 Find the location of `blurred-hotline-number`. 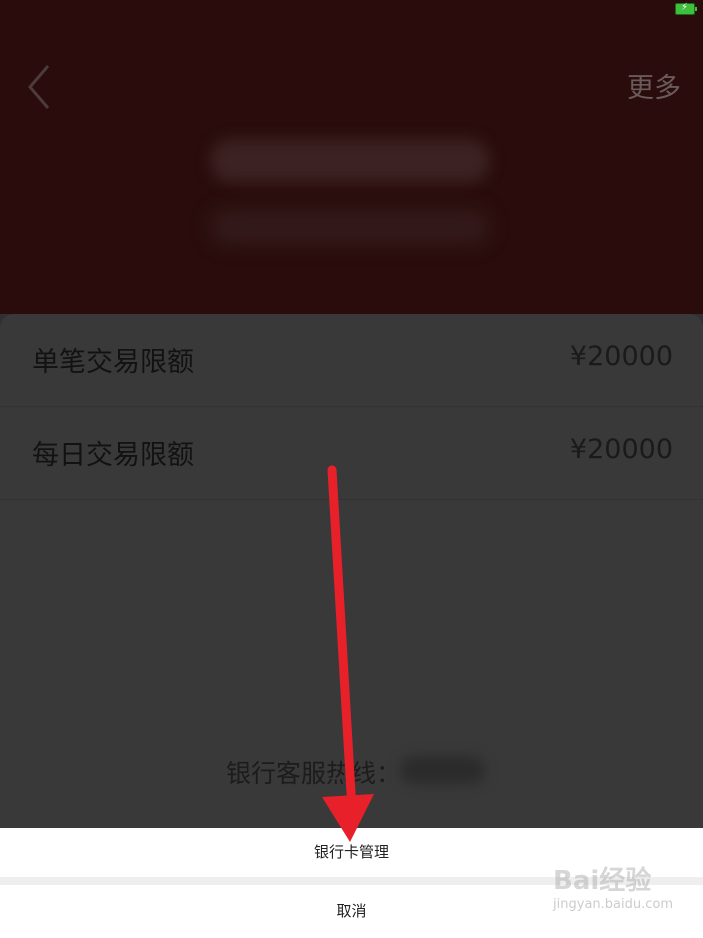

blurred-hotline-number is located at coordinates (442, 770).